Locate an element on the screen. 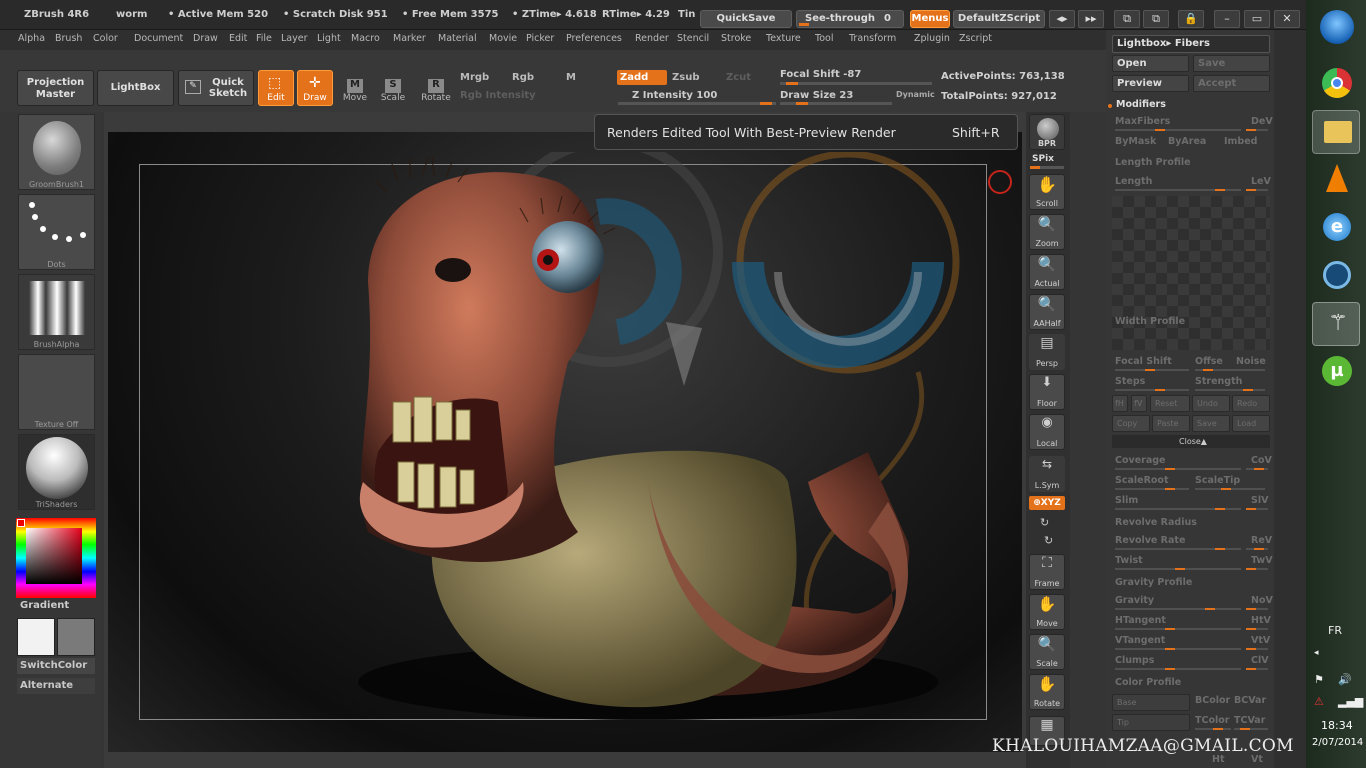 The width and height of the screenshot is (1366, 768). color-square is located at coordinates (54, 556).